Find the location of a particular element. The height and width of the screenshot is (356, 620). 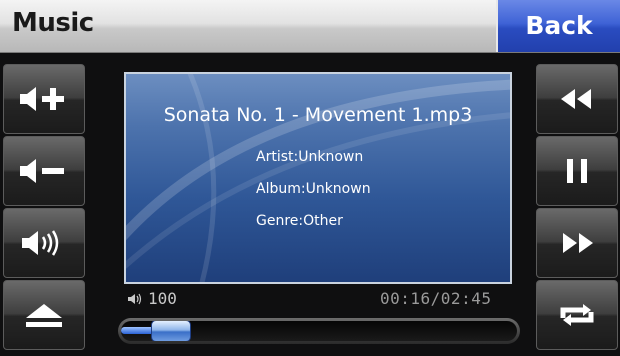

album-label: Album:Unknown is located at coordinates (313, 189).